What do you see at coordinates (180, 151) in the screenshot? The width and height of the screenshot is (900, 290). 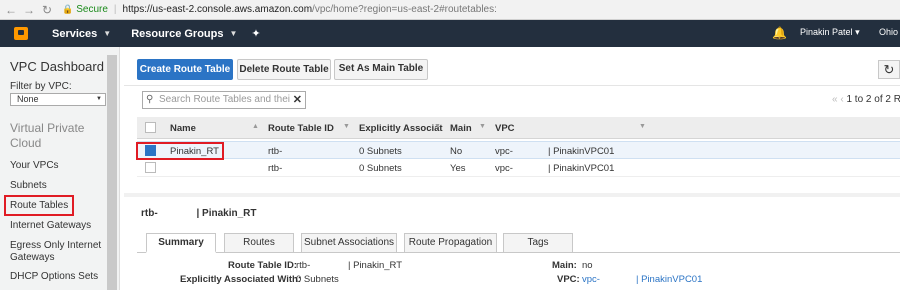 I see `name-highlight` at bounding box center [180, 151].